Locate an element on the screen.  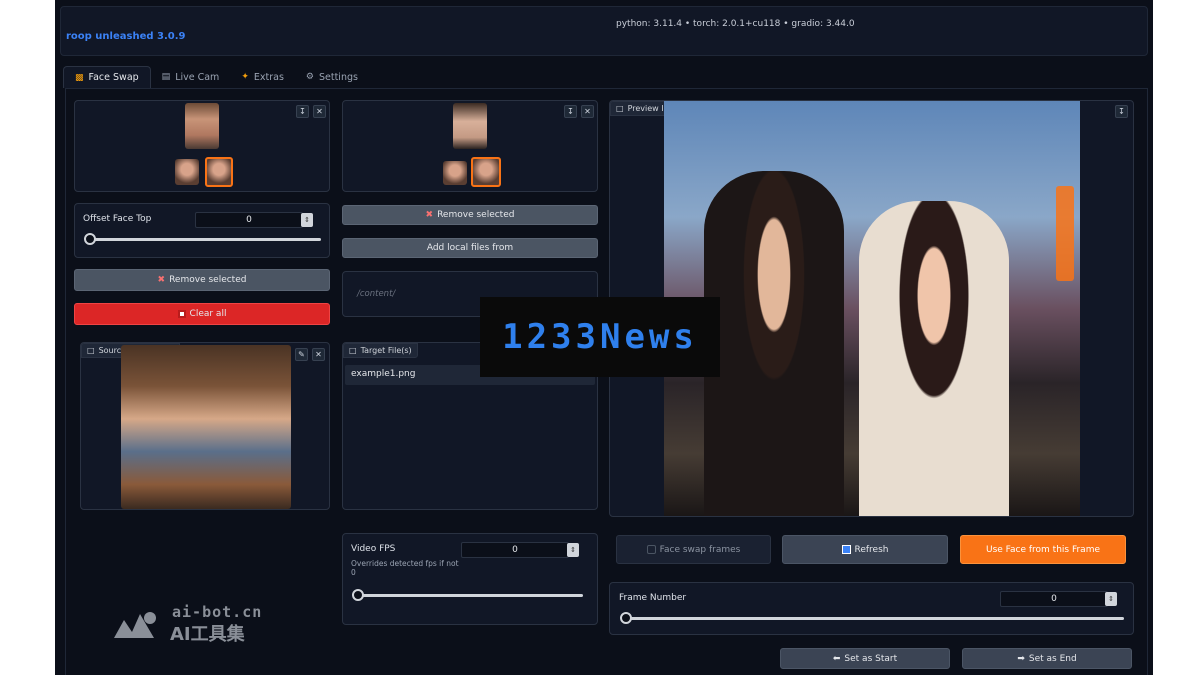
refresh-icon is located at coordinates (846, 549).